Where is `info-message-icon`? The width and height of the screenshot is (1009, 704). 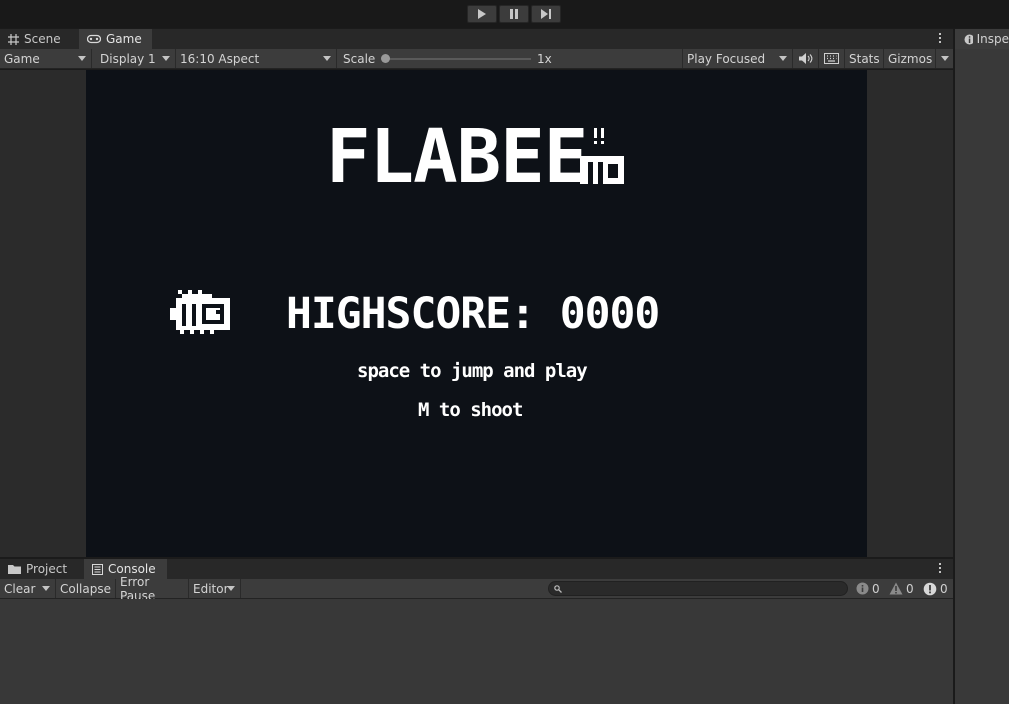
info-message-icon is located at coordinates (862, 588).